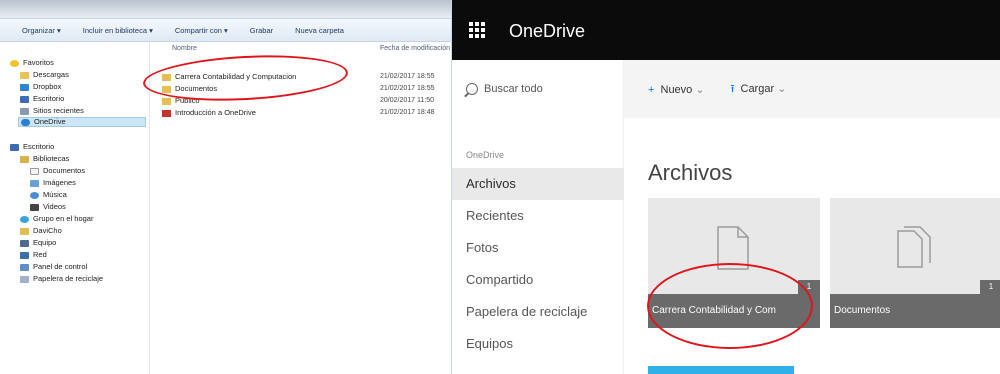 The height and width of the screenshot is (374, 1000). I want to click on user-folder-icon, so click(24, 231).